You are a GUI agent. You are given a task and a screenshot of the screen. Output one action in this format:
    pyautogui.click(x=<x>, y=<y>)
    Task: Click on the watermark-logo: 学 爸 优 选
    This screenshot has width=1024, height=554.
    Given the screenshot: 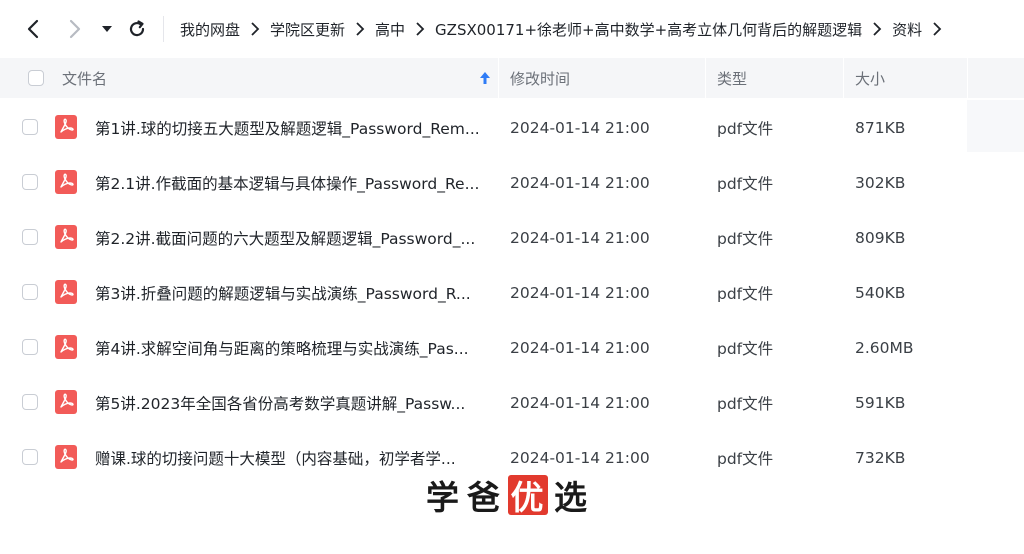 What is the action you would take?
    pyautogui.click(x=507, y=495)
    